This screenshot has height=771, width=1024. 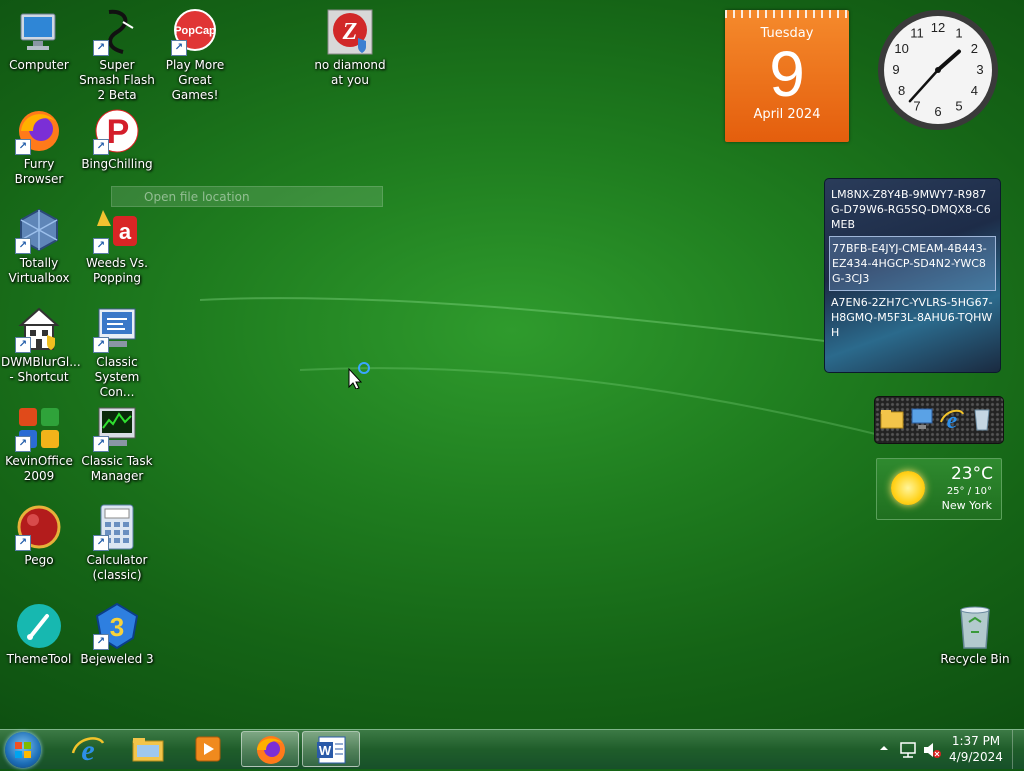 I want to click on clock-numeral: 5, so click(x=958, y=105).